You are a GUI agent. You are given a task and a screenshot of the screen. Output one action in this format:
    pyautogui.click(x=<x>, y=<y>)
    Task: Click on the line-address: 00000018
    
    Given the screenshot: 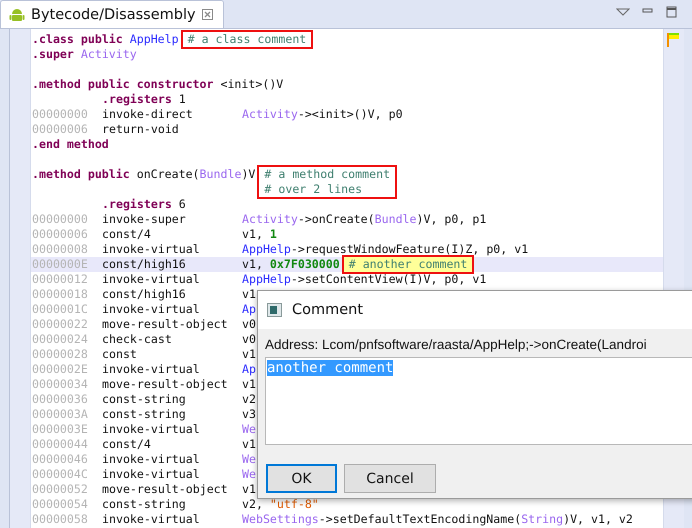 What is the action you would take?
    pyautogui.click(x=60, y=294)
    